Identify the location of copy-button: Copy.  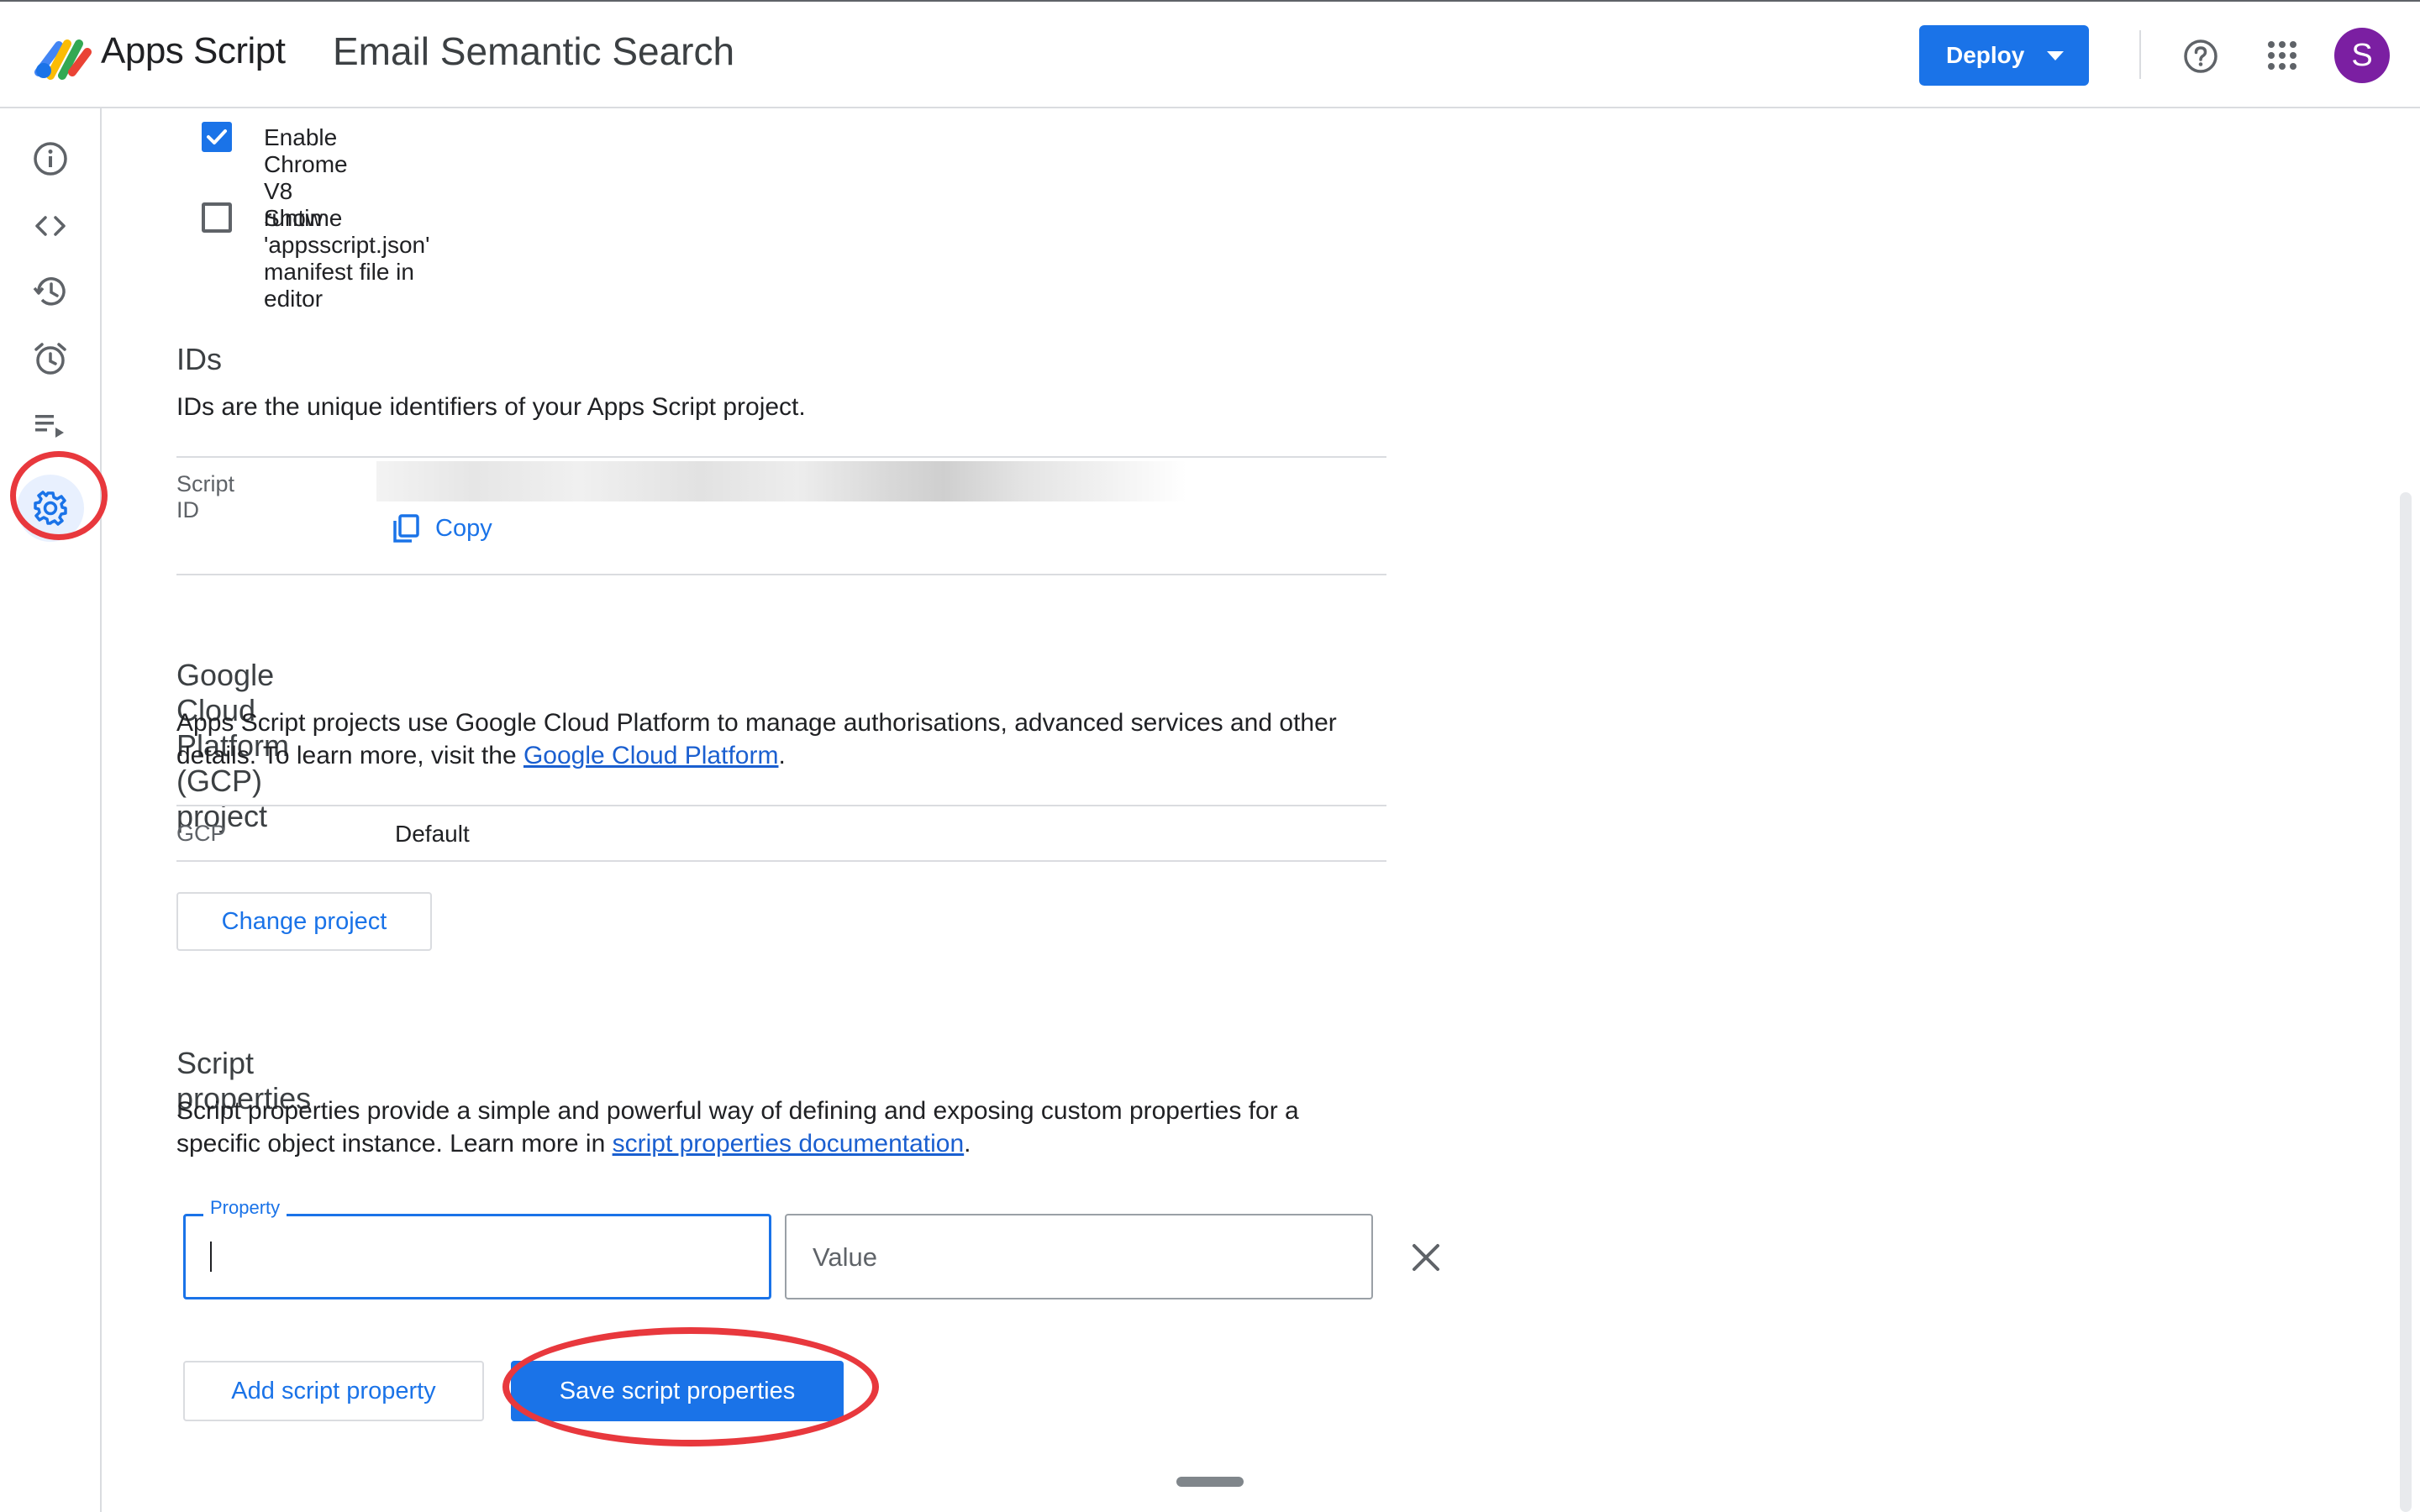
(442, 528).